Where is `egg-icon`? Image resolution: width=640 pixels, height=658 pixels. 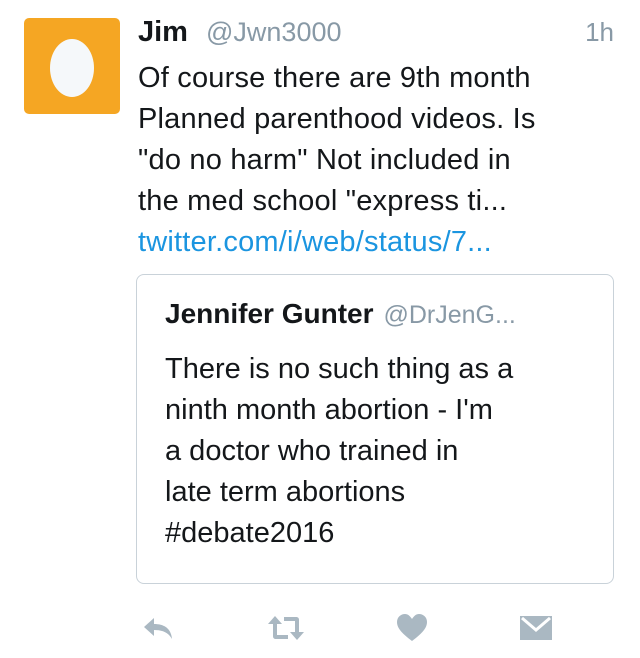
egg-icon is located at coordinates (72, 68).